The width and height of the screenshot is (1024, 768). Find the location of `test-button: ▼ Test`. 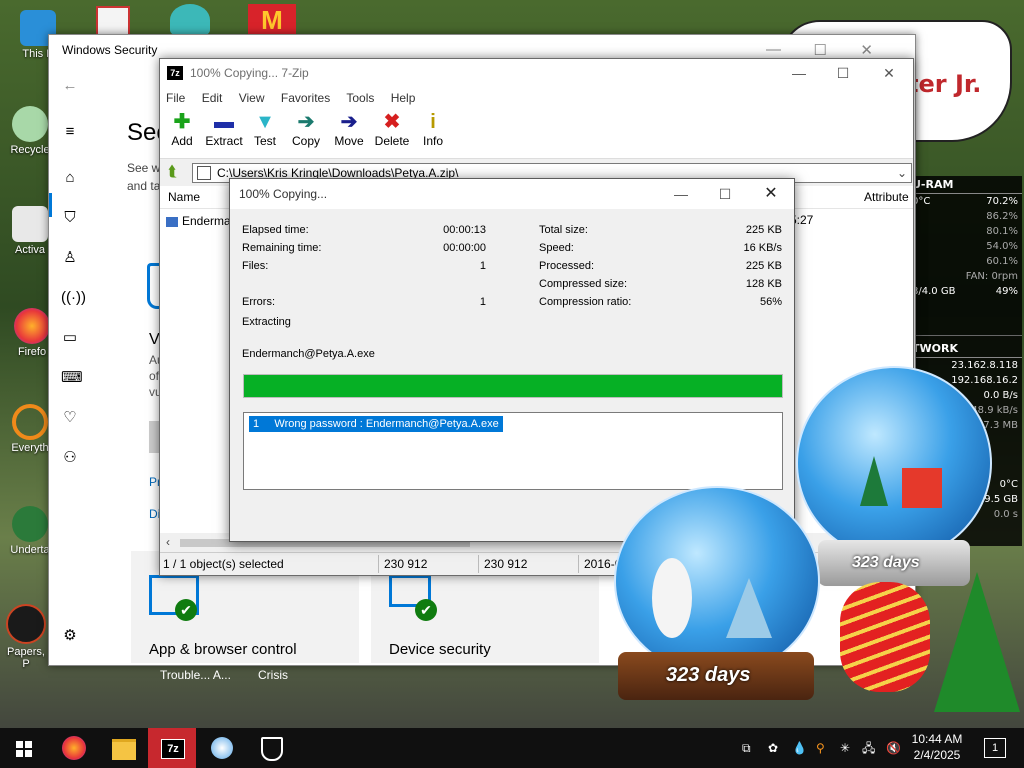

test-button: ▼ Test is located at coordinates (265, 129).